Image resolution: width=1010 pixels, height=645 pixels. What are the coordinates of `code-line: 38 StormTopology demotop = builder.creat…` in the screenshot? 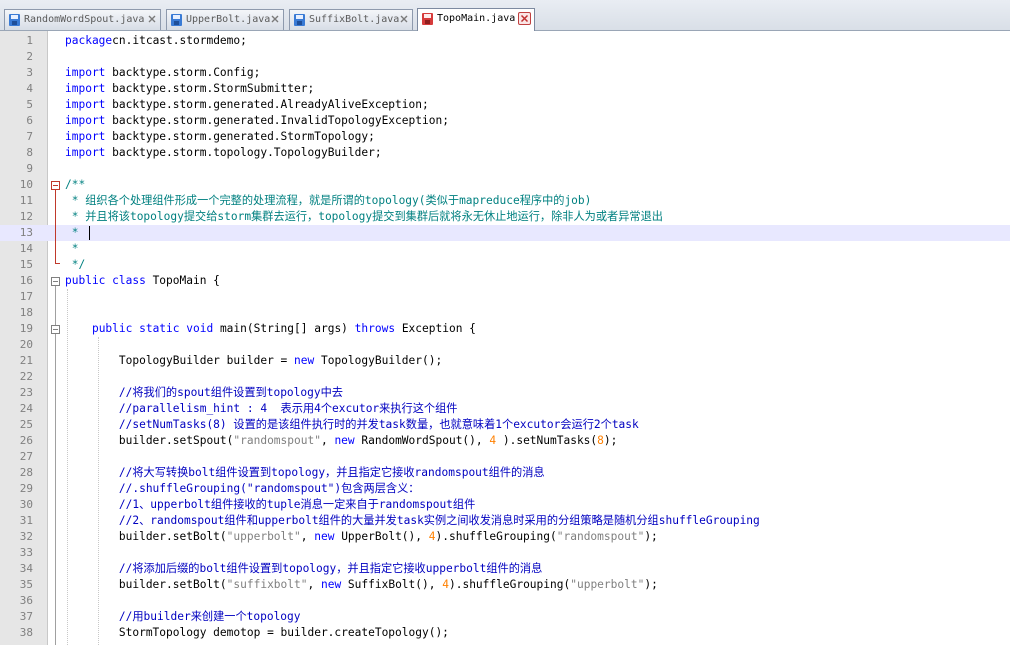 It's located at (505, 633).